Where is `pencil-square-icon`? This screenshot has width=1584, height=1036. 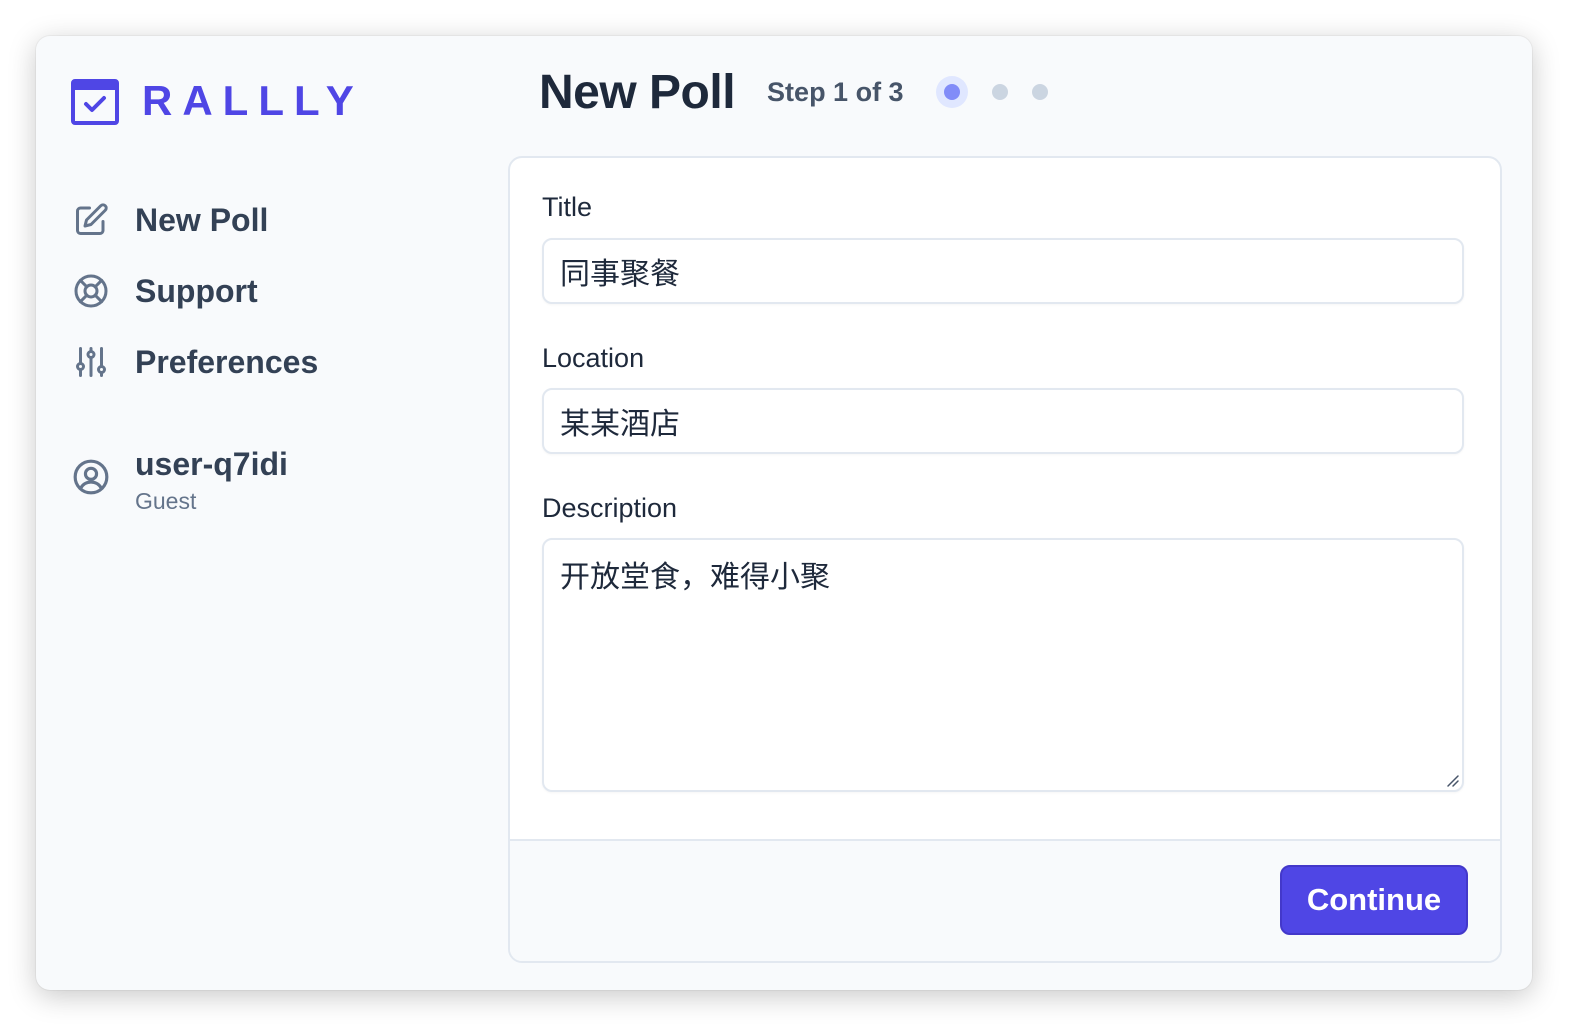 pencil-square-icon is located at coordinates (91, 220).